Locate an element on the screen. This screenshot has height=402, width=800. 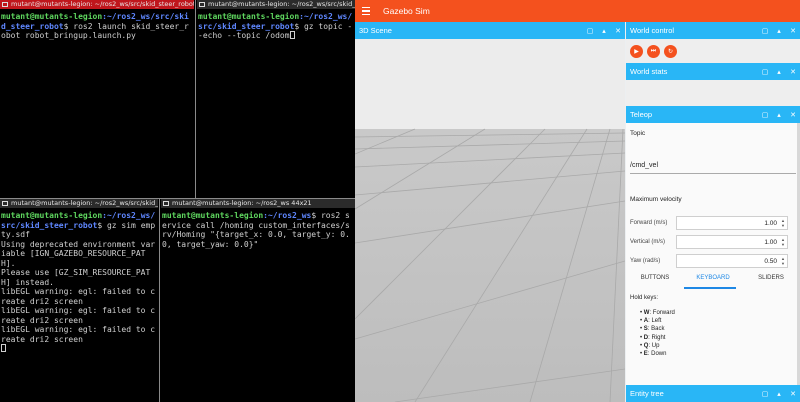
world-stats-body is located at coordinates (713, 93).